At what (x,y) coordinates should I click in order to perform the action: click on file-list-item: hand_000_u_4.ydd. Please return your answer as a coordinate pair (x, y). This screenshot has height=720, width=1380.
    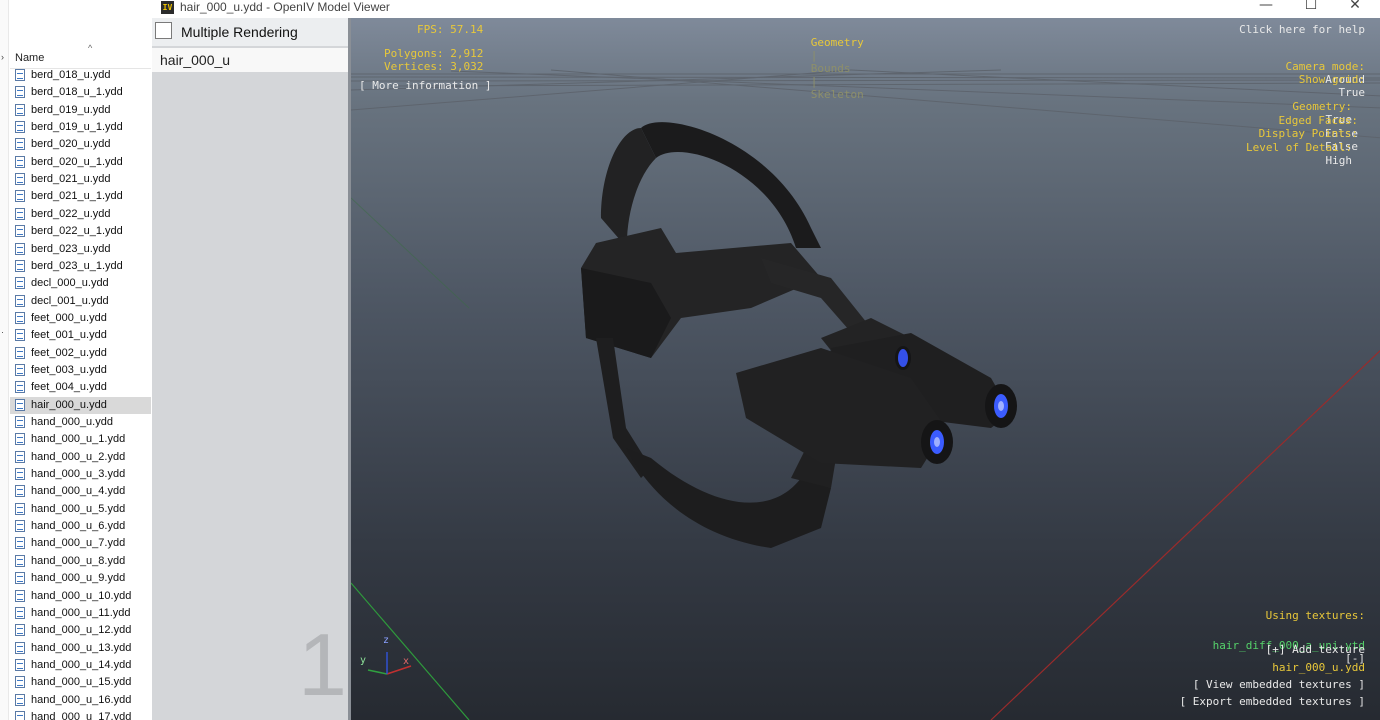
    Looking at the image, I should click on (80, 491).